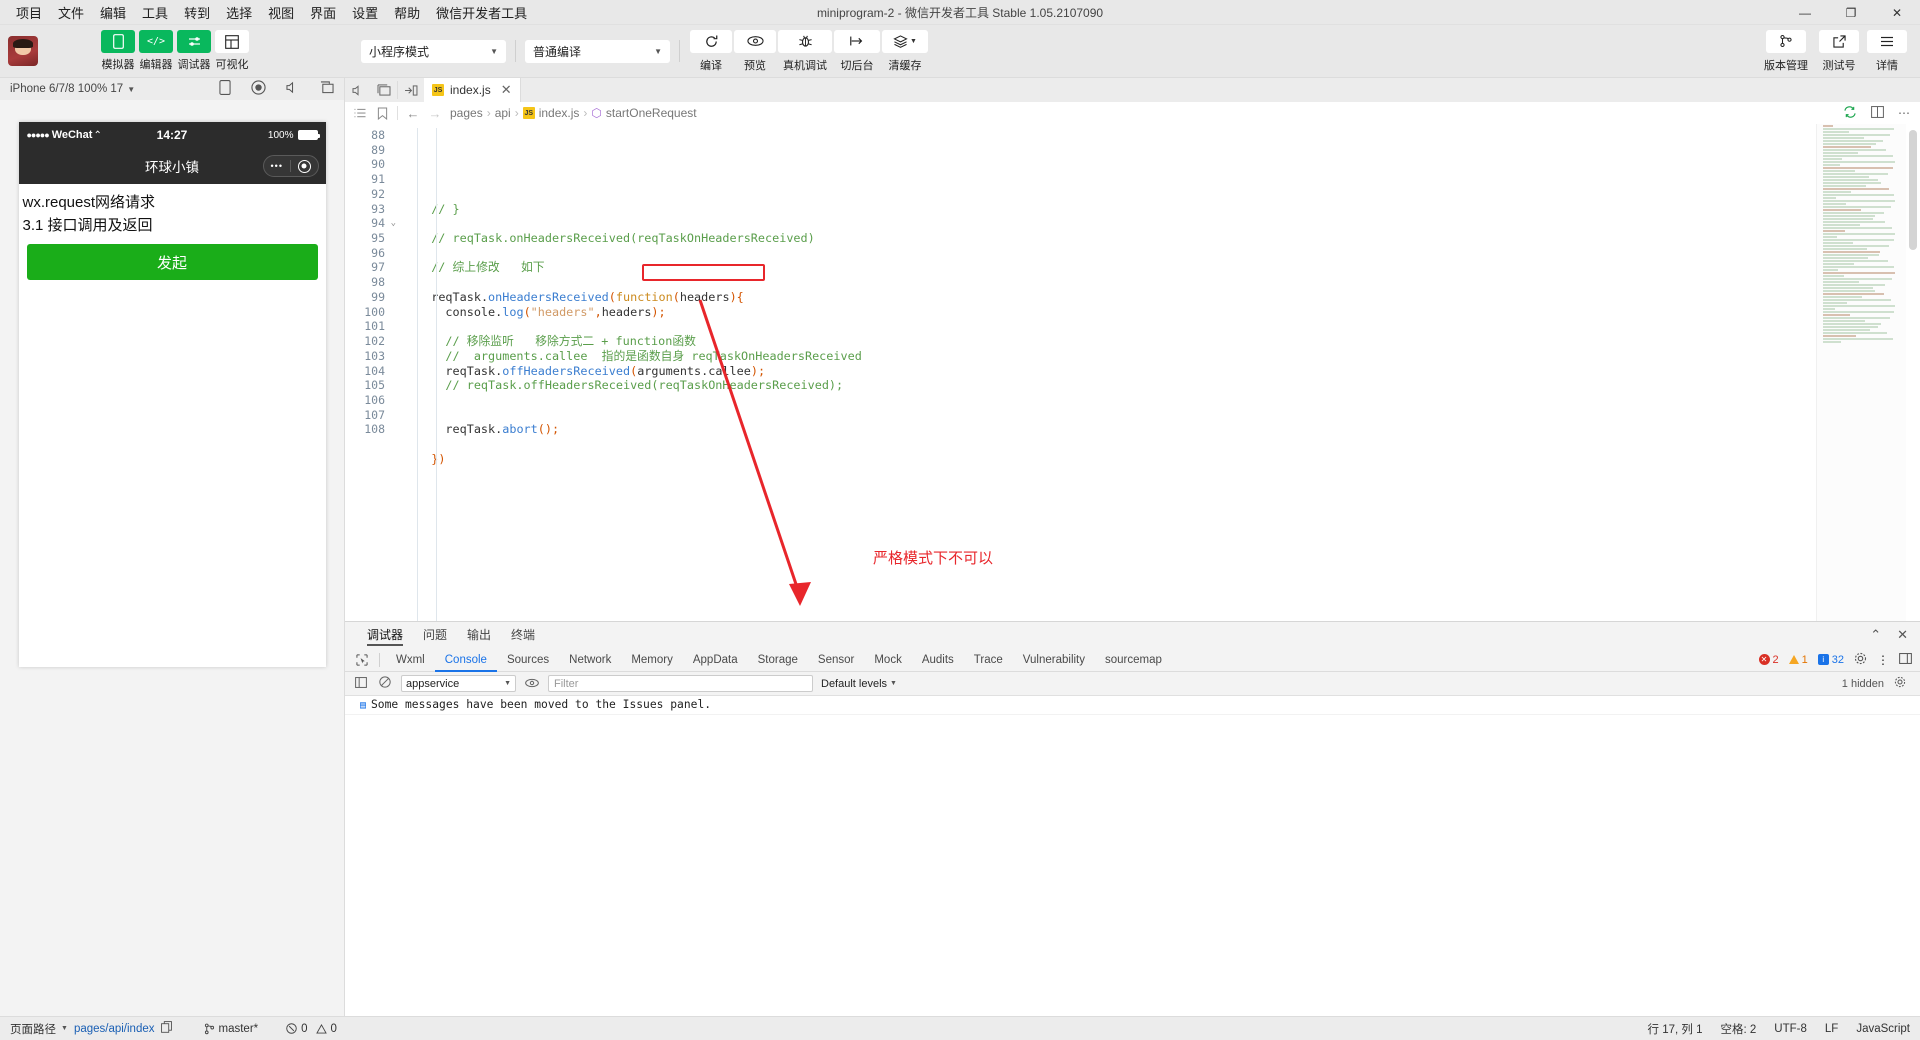 The width and height of the screenshot is (1920, 1040). I want to click on split-icon, so click(1877, 113).